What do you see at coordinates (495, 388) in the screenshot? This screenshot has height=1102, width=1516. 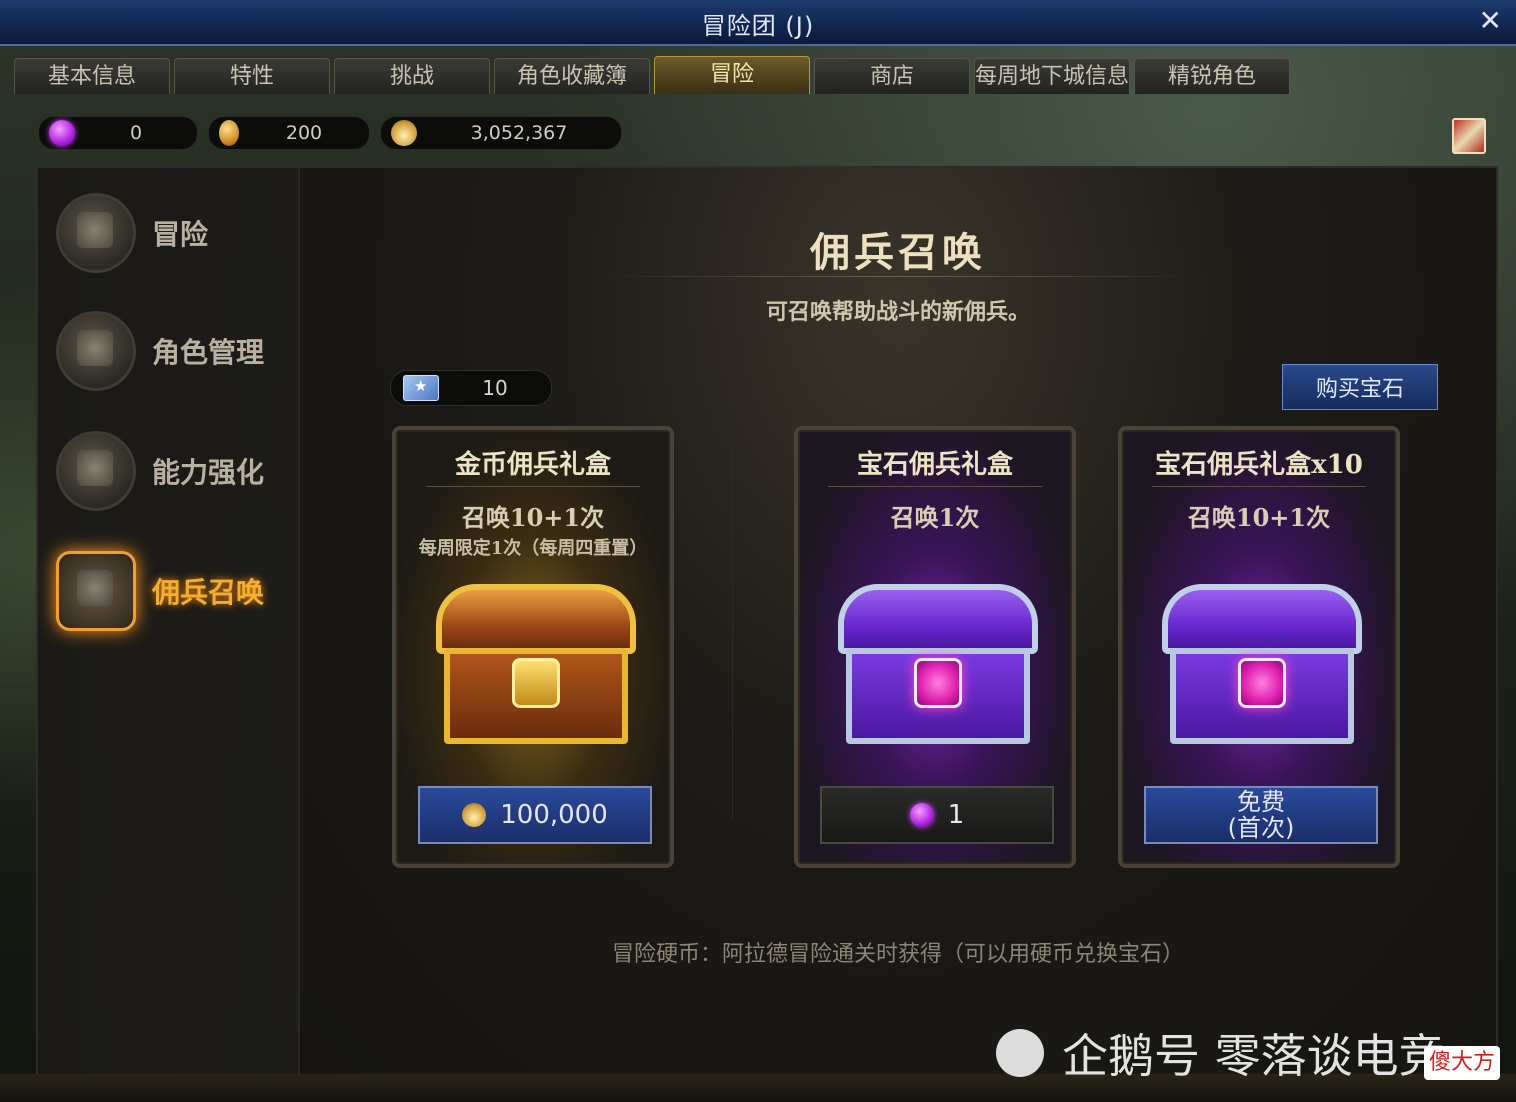 I see `ticket-count: 10` at bounding box center [495, 388].